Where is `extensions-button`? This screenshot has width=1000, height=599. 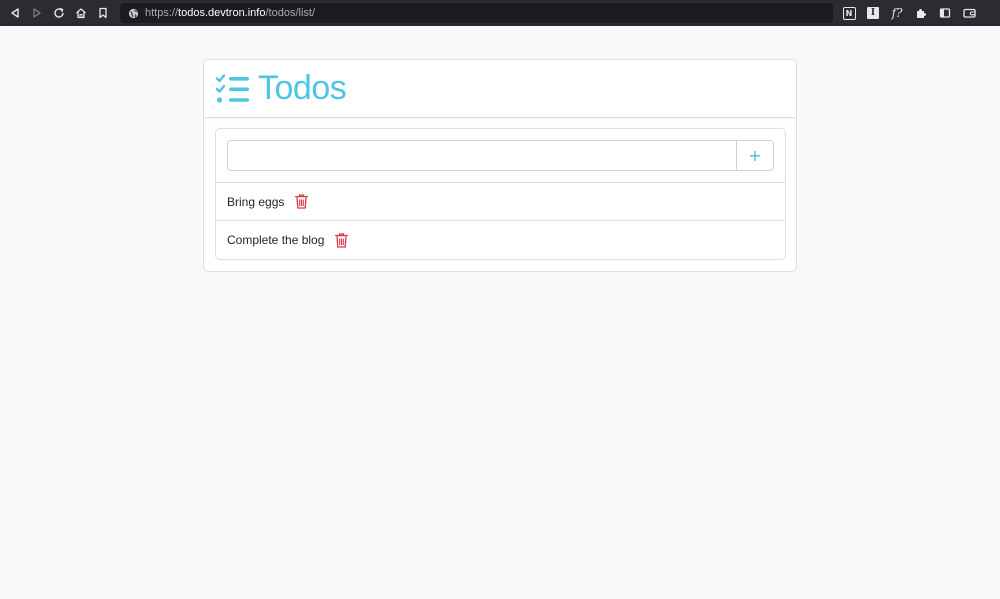
extensions-button is located at coordinates (921, 13).